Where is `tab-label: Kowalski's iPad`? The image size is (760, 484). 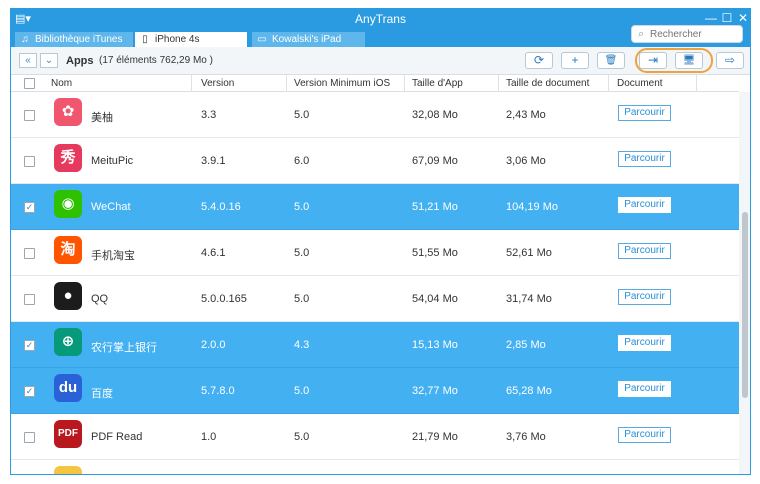 tab-label: Kowalski's iPad is located at coordinates (307, 39).